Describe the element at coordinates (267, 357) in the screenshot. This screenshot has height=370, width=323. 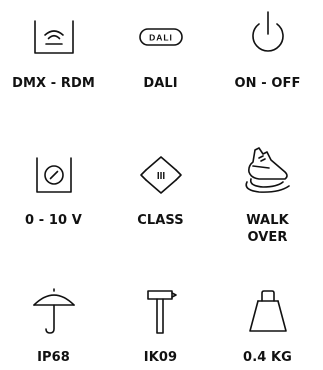
I see `feature-label: 0.4 KG` at that location.